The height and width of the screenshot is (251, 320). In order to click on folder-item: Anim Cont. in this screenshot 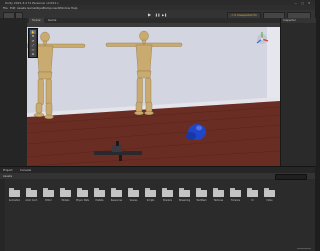, I will do `click(31, 195)`.